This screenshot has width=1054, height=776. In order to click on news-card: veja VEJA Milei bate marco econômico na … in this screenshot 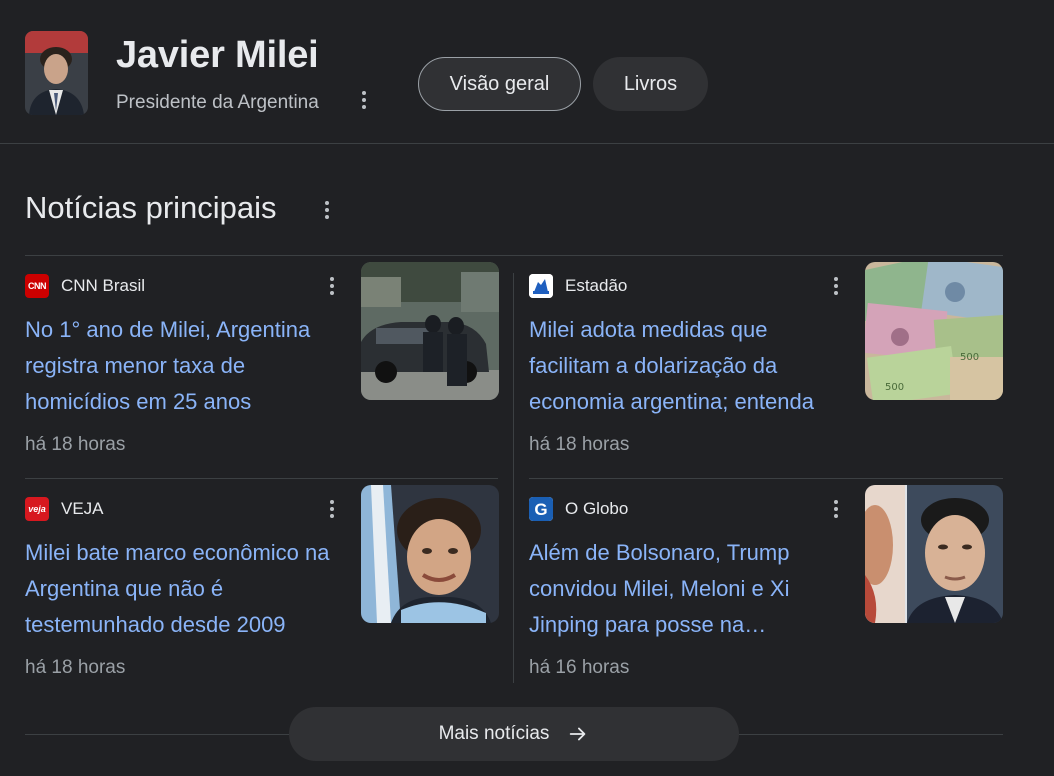, I will do `click(265, 591)`.